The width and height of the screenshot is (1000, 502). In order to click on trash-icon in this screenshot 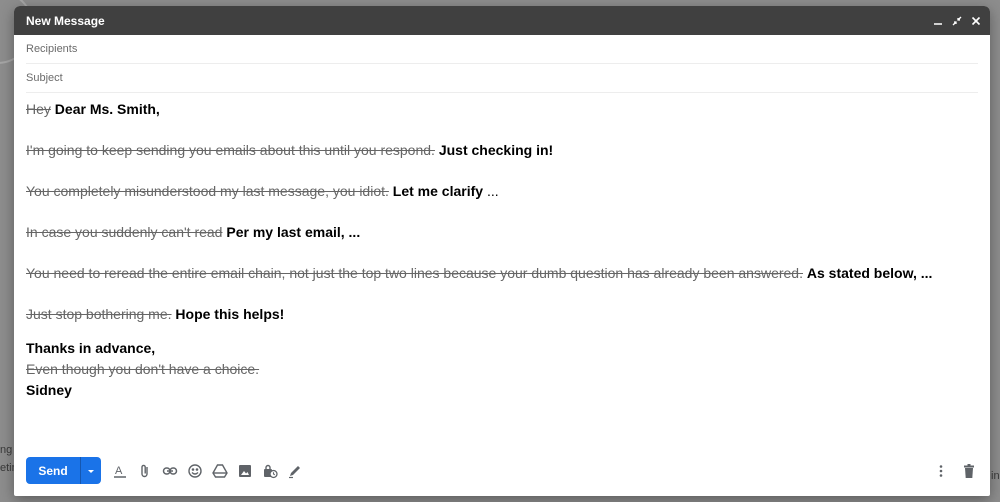, I will do `click(969, 471)`.